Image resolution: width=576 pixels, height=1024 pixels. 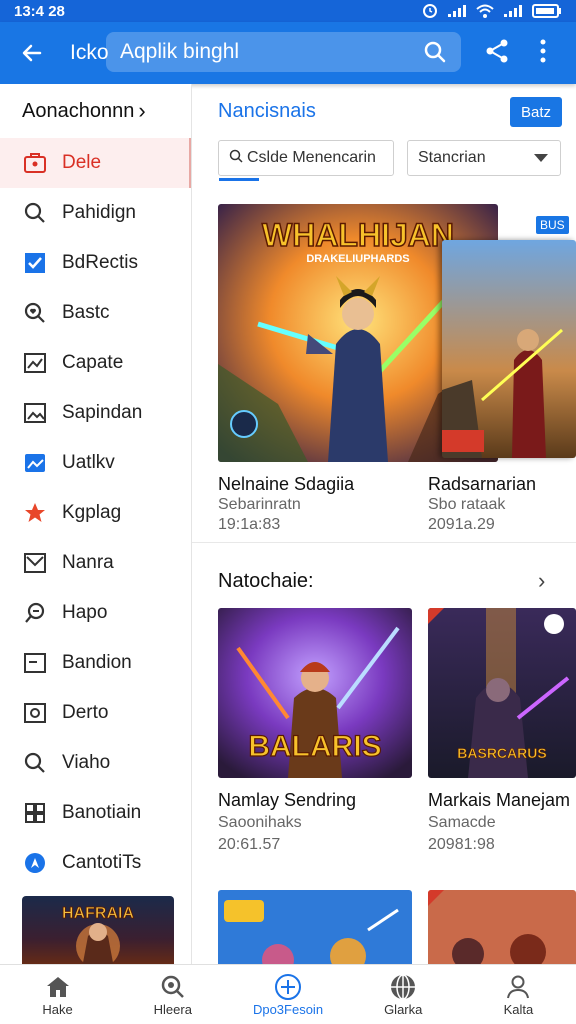 I want to click on sidebar-item-kgplag: Kgplag, so click(x=95, y=513).